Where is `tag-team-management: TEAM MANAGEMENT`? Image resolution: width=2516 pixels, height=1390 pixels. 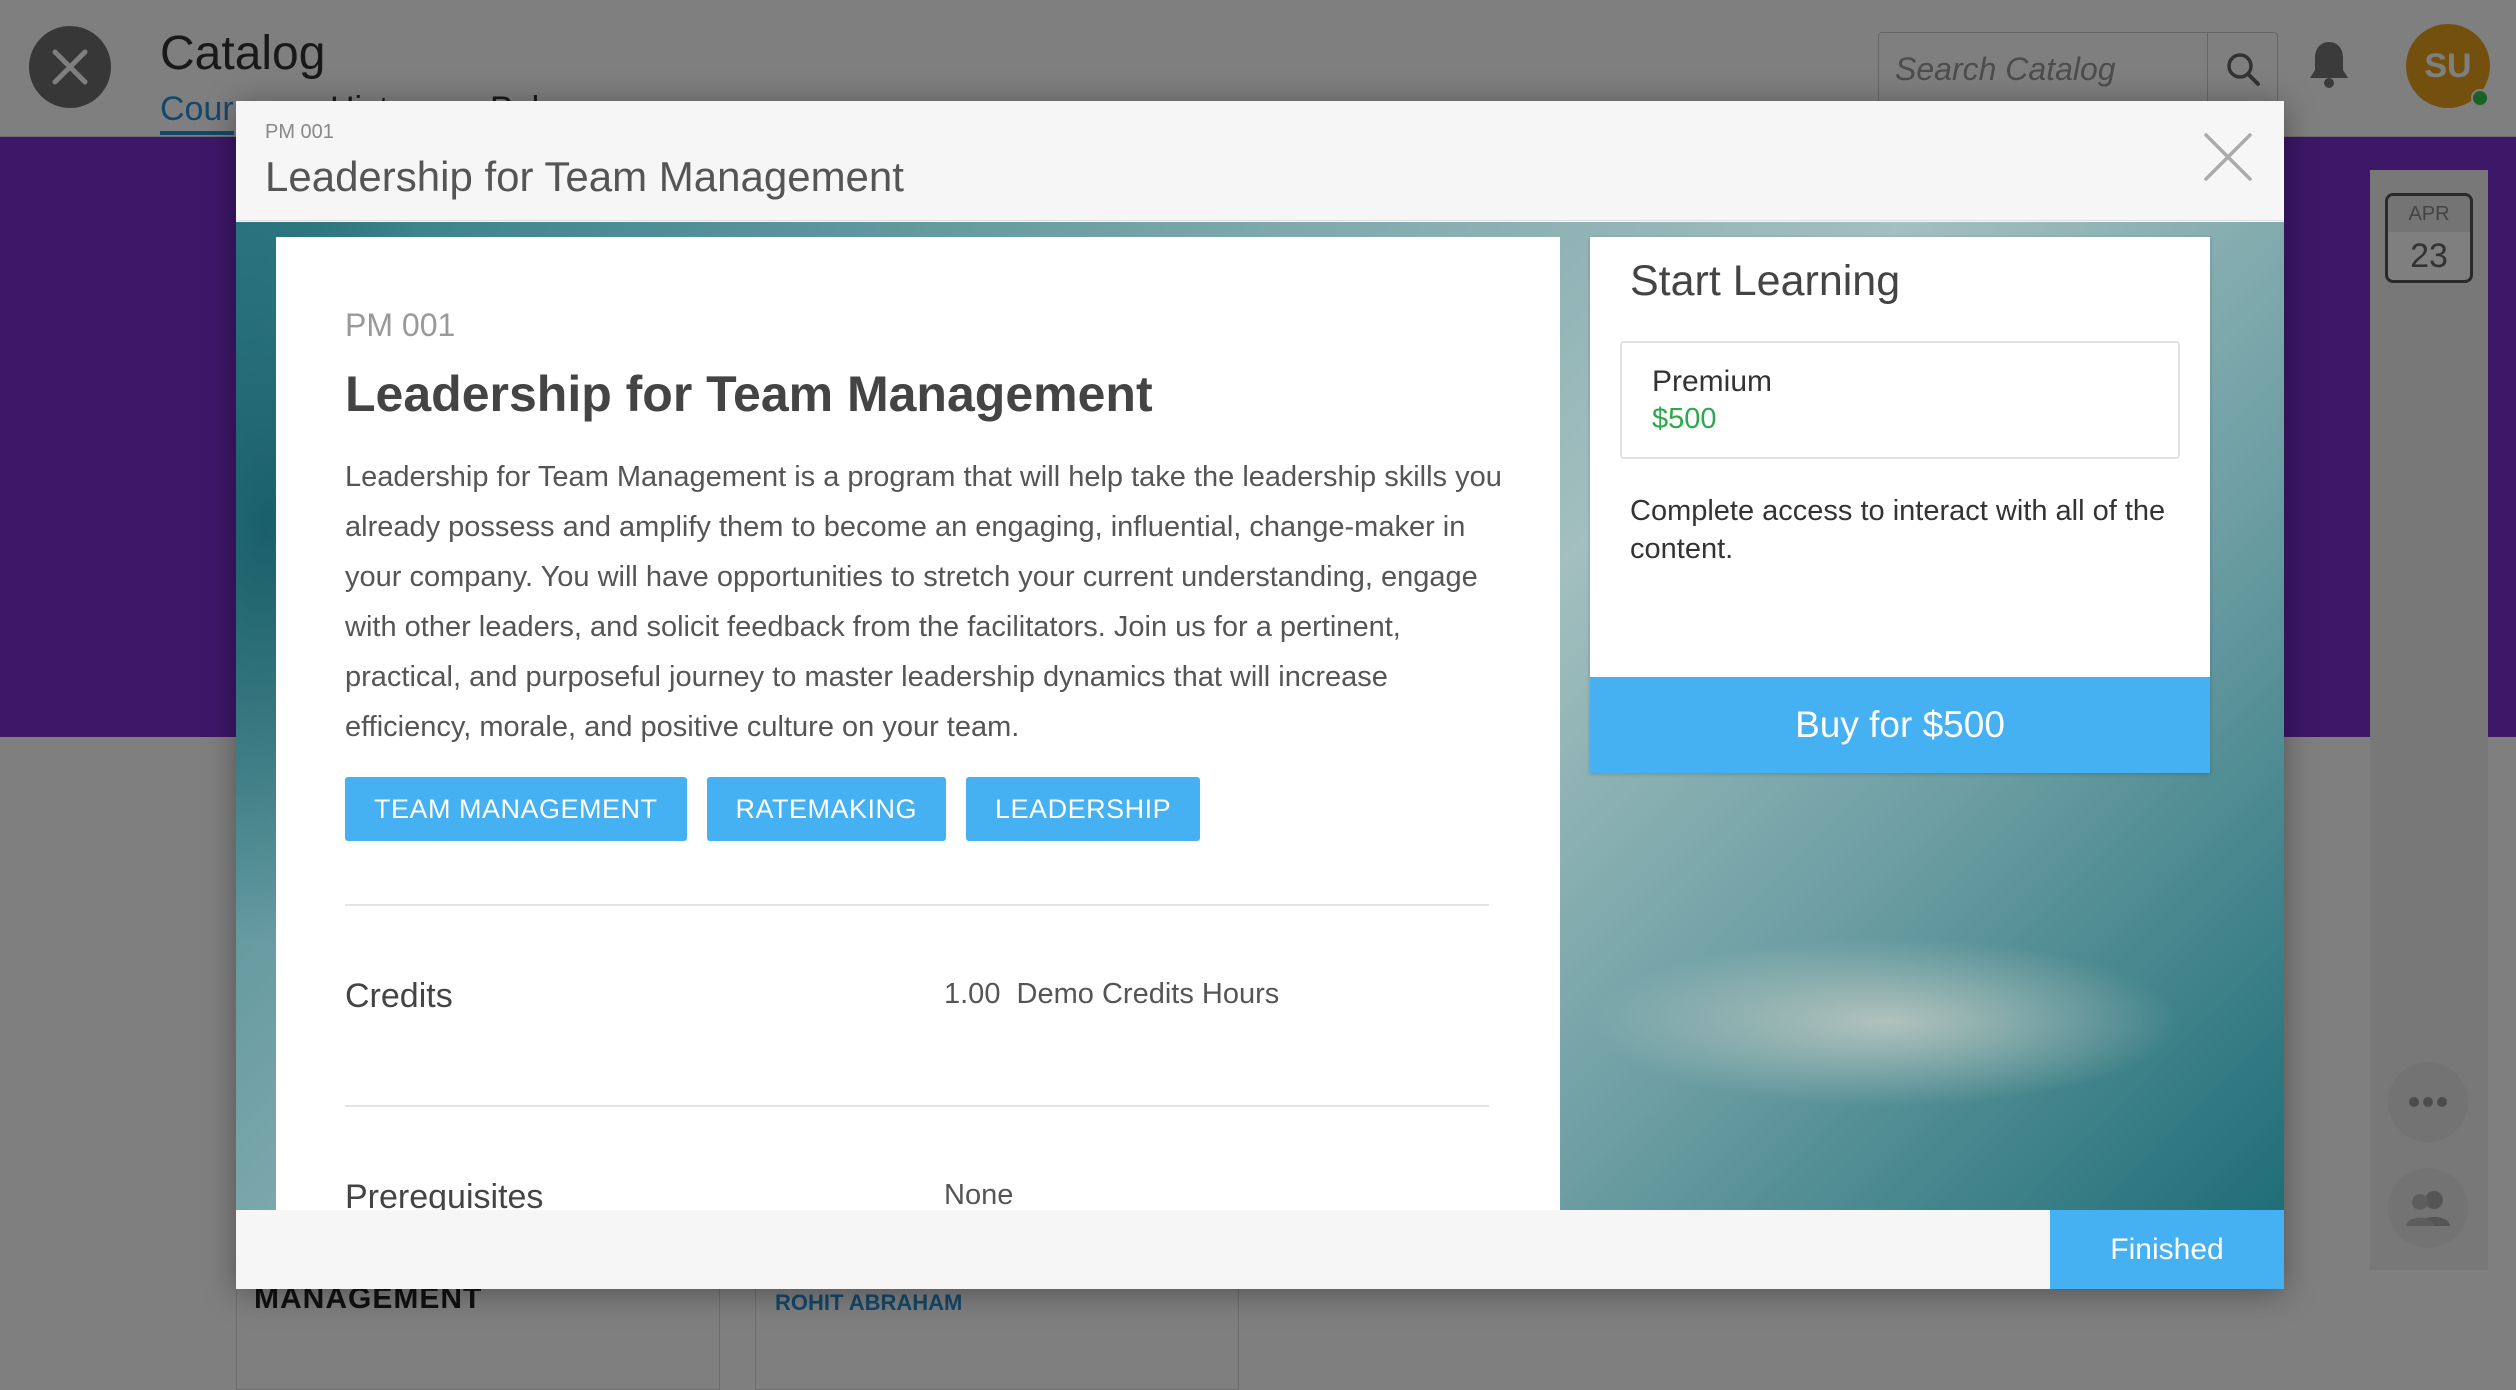 tag-team-management: TEAM MANAGEMENT is located at coordinates (516, 809).